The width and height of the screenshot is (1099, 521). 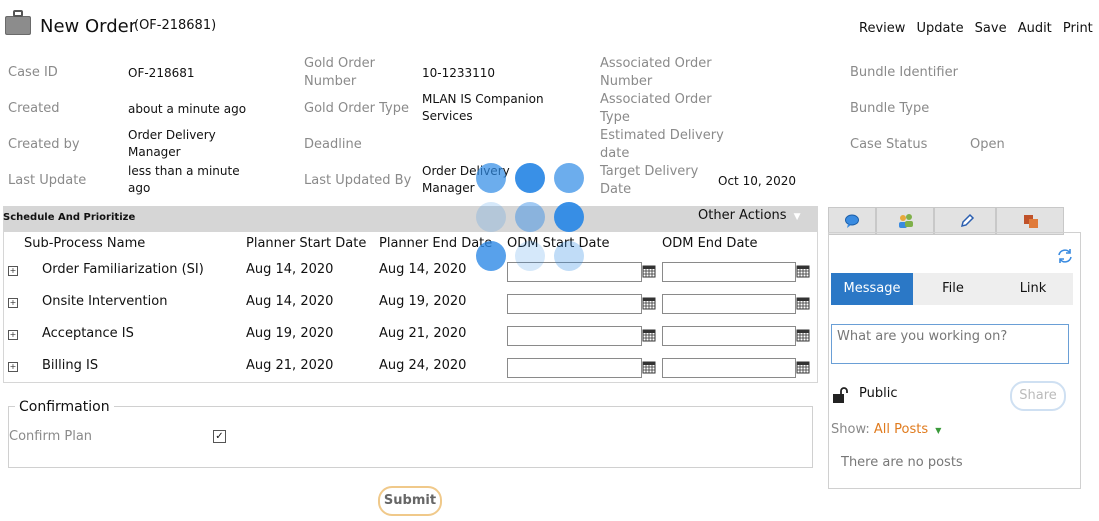 I want to click on review-link: Review, so click(x=882, y=28).